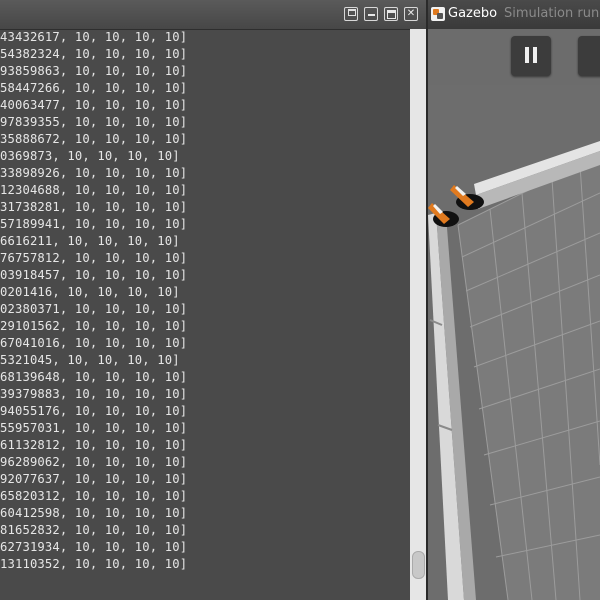  What do you see at coordinates (94, 377) in the screenshot?
I see `terminal-line: 68139648, 10, 10, 10, 10]` at bounding box center [94, 377].